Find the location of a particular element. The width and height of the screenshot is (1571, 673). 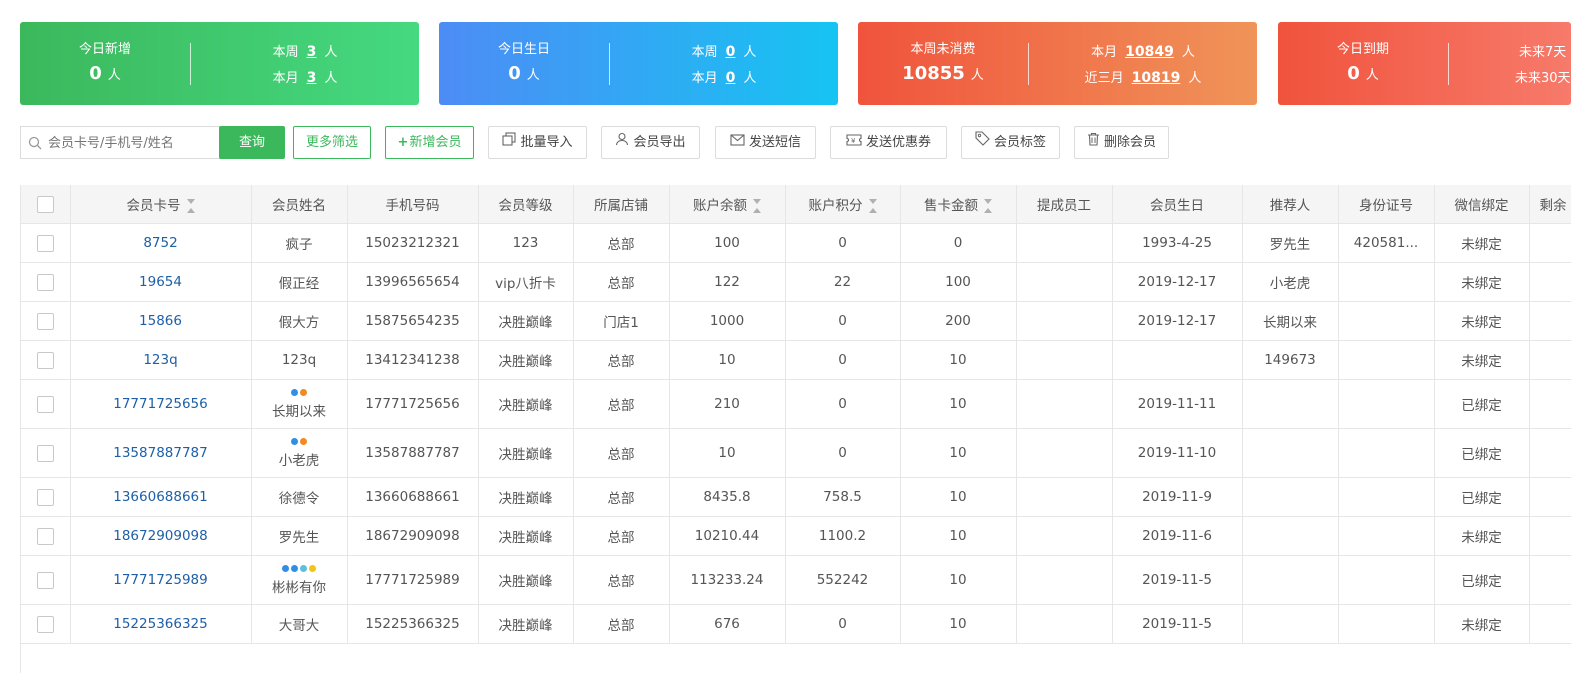

send-sms-button: 发送短信 is located at coordinates (765, 142).